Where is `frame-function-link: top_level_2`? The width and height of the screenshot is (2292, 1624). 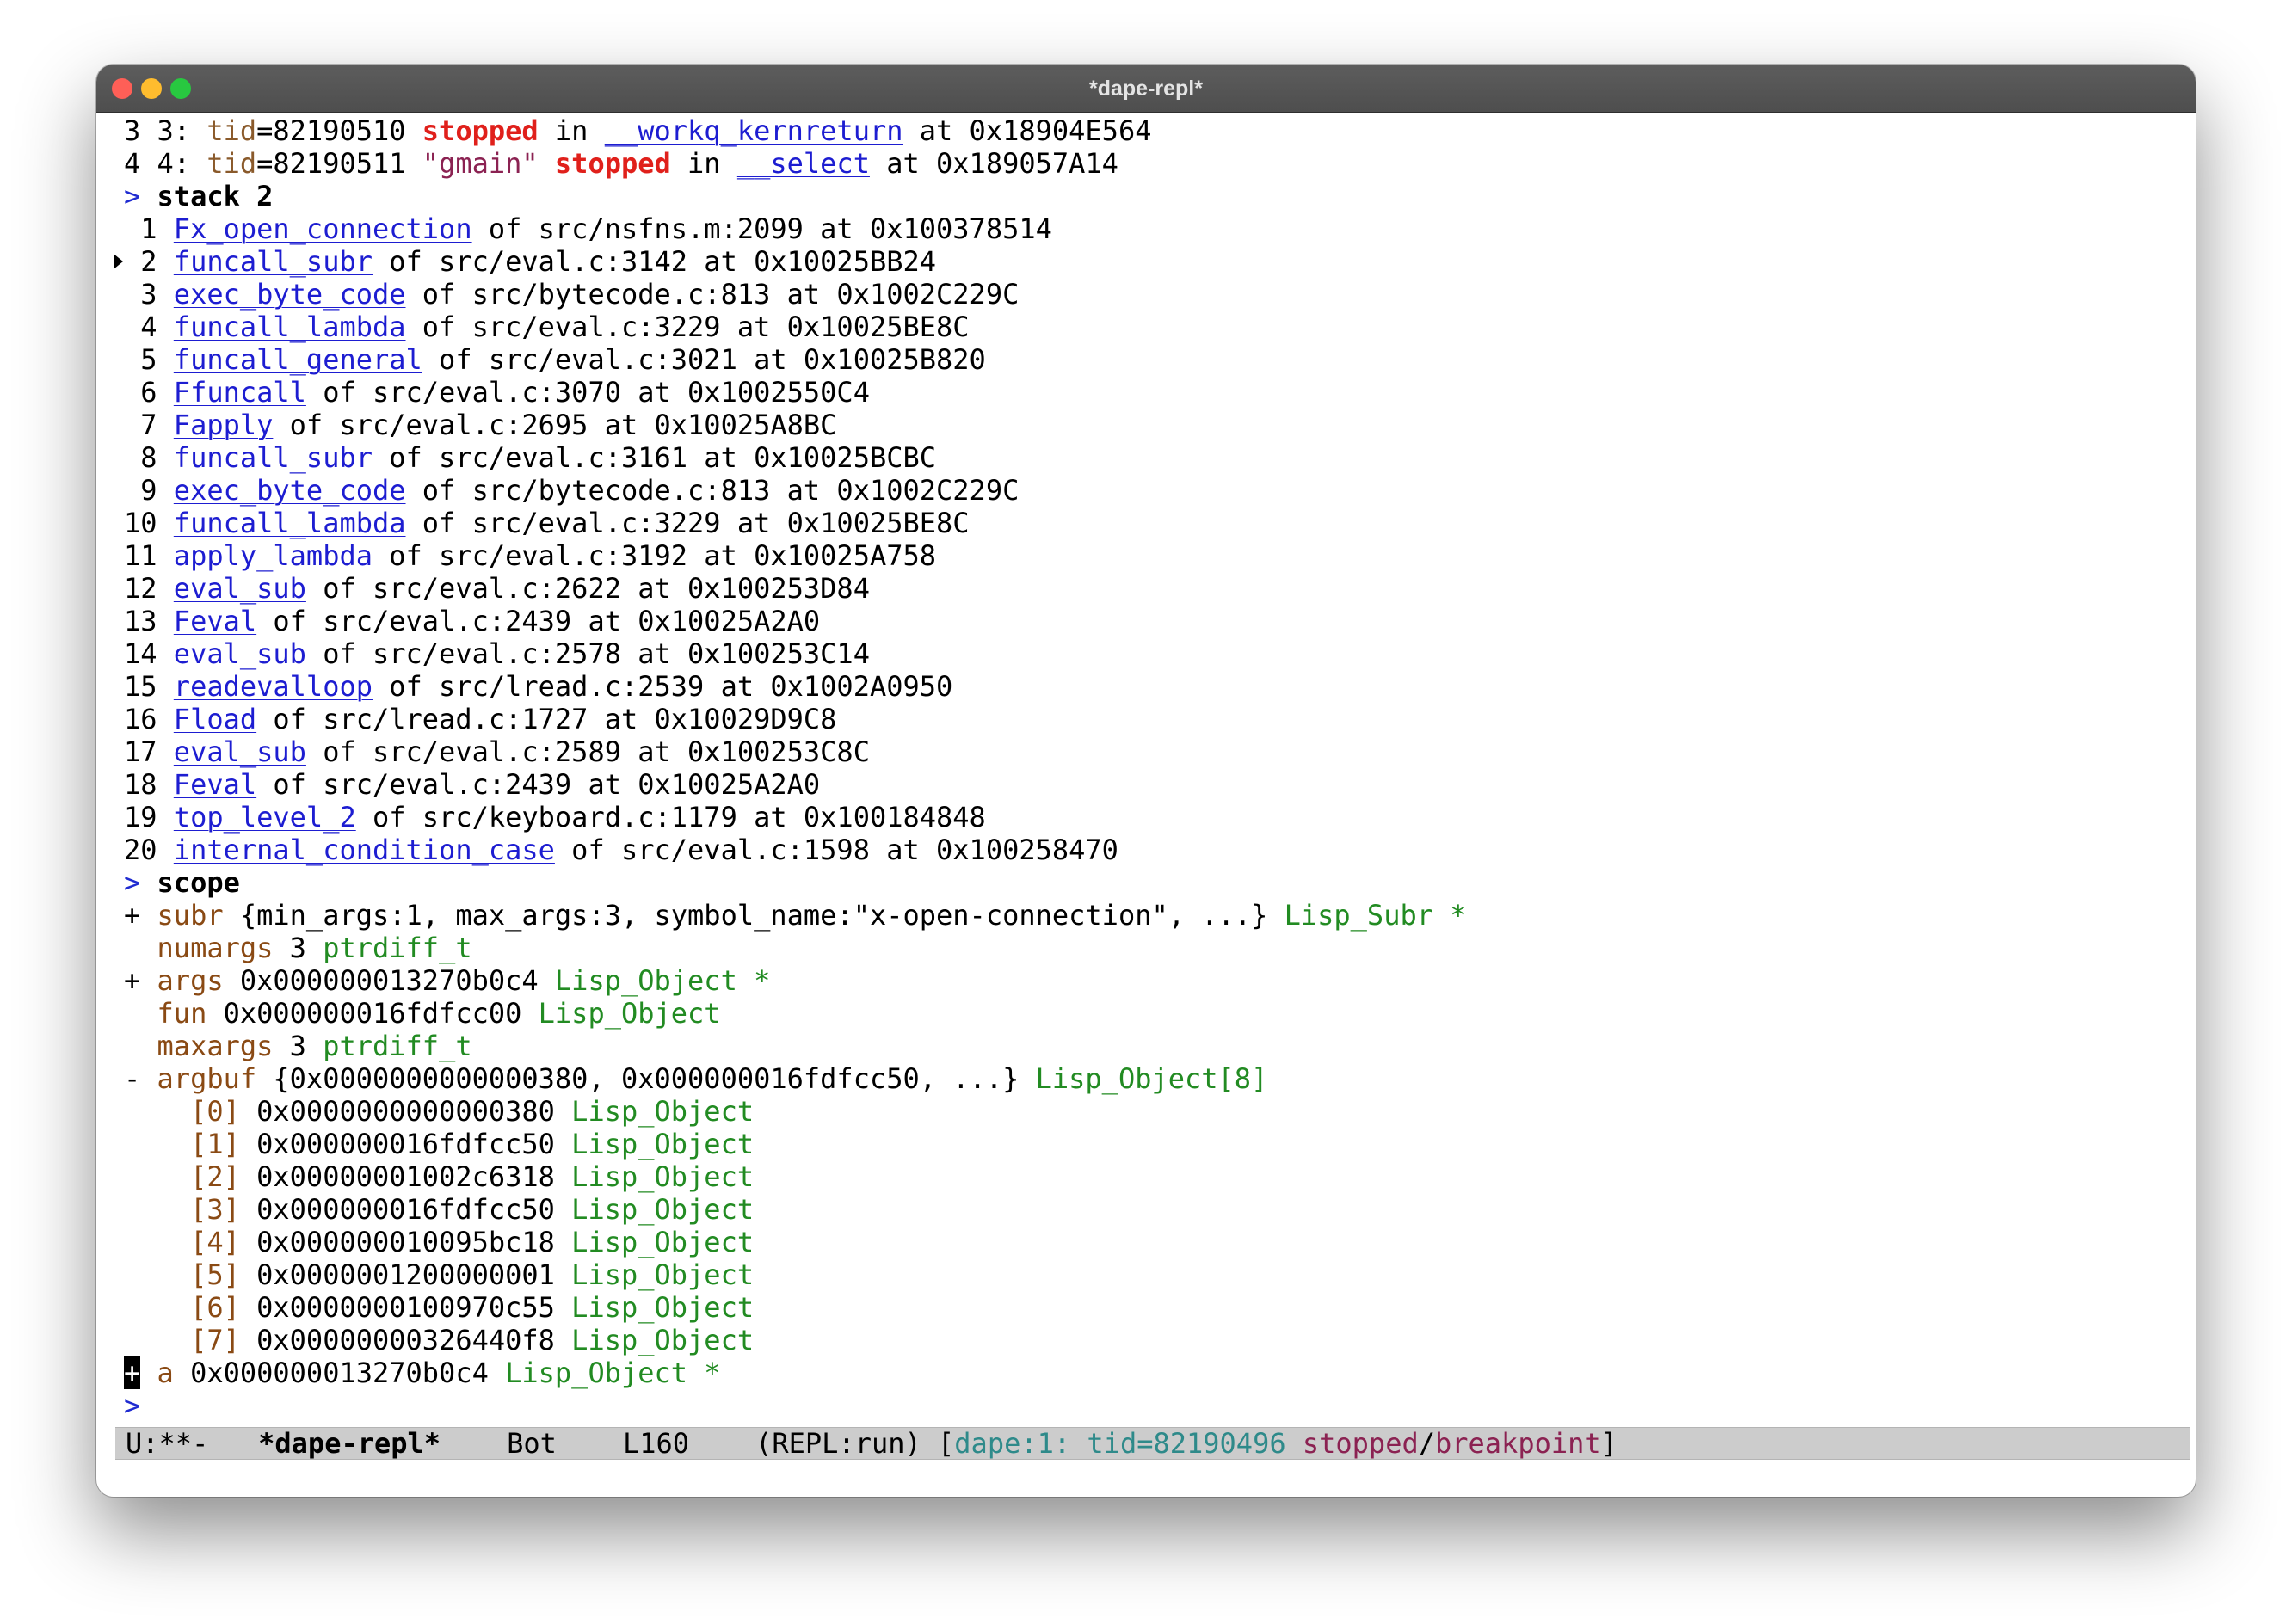
frame-function-link: top_level_2 is located at coordinates (265, 817).